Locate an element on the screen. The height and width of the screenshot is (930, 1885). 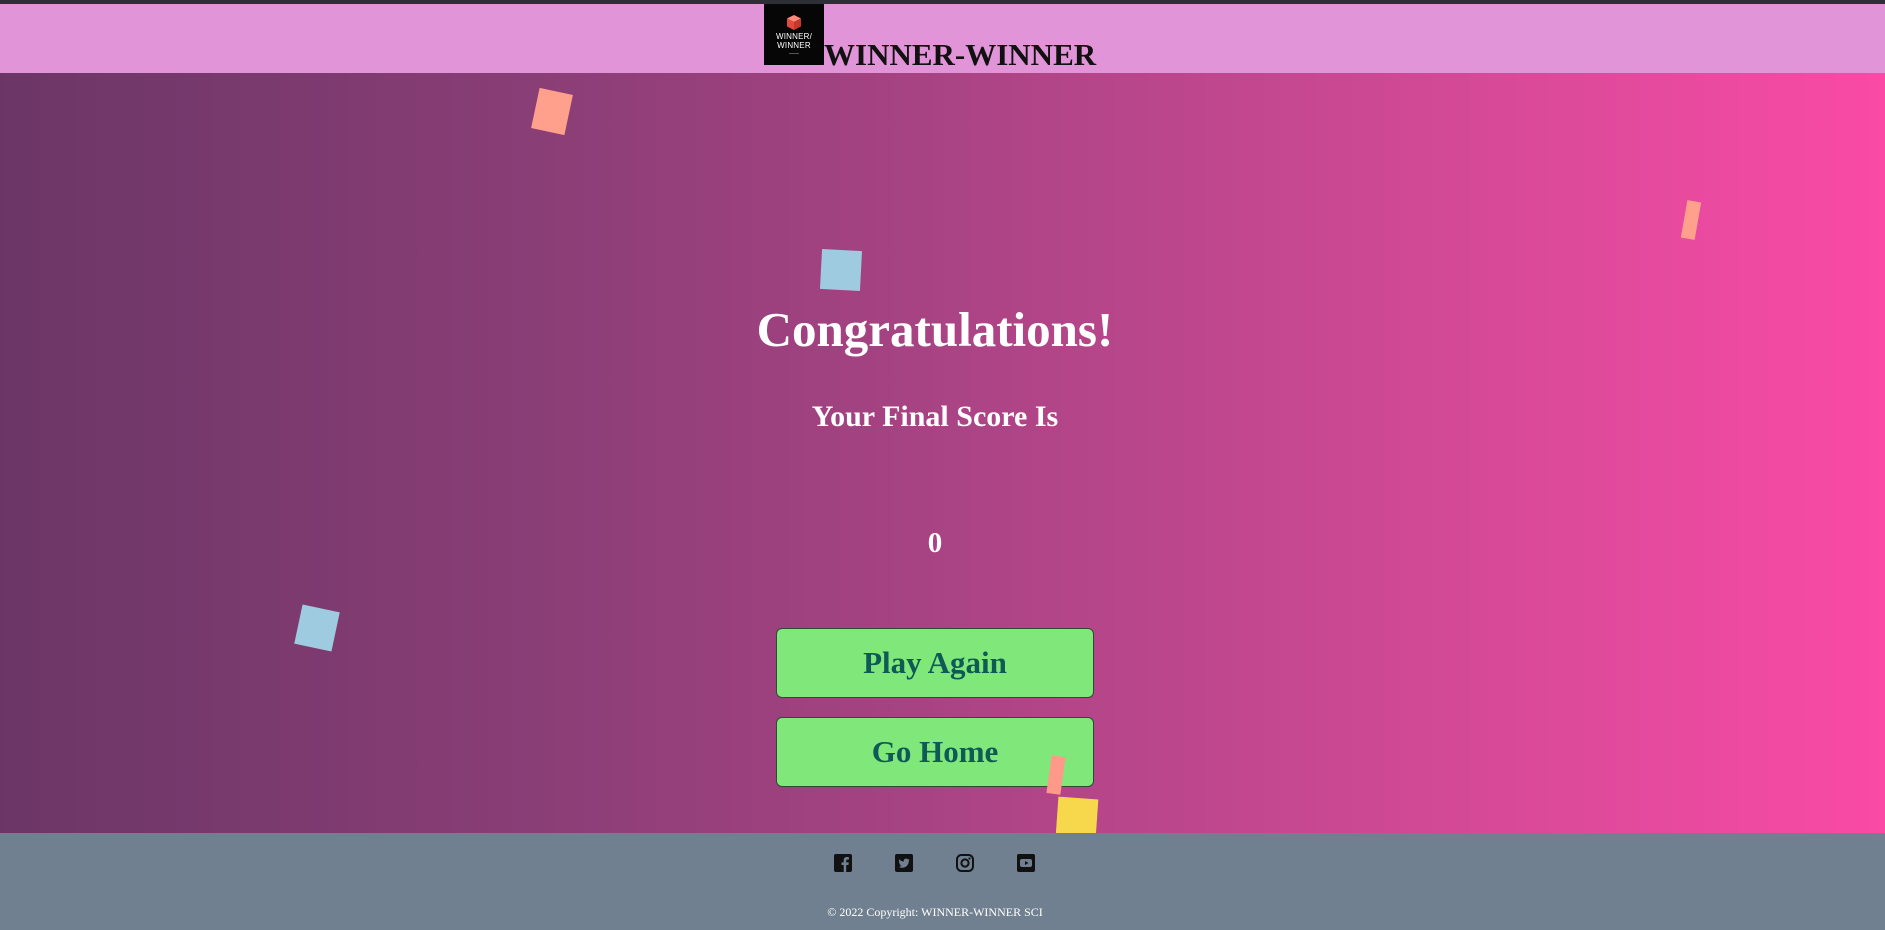
final-score-value: 0 is located at coordinates (935, 543).